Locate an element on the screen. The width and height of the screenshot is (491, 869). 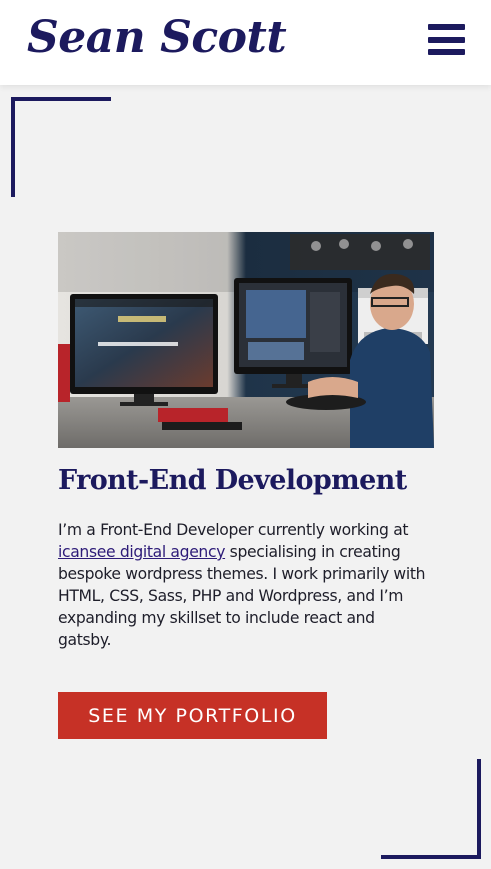
site-header: Sean Scott is located at coordinates (245, 42).